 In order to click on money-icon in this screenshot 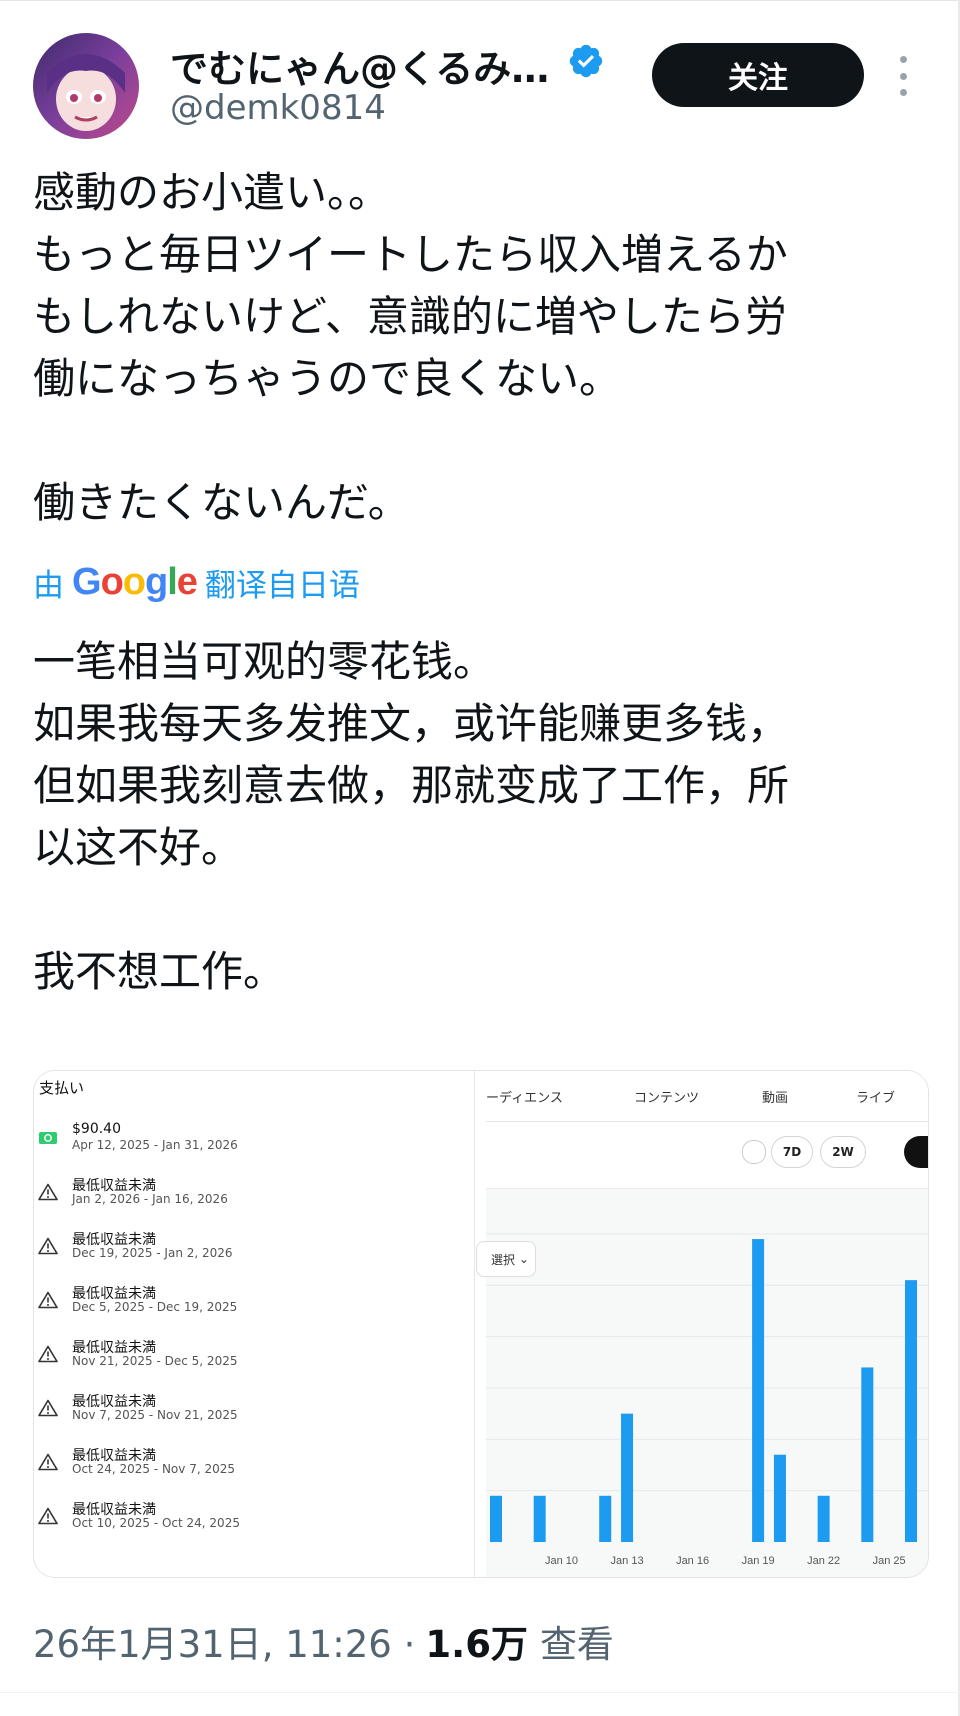, I will do `click(48, 1138)`.